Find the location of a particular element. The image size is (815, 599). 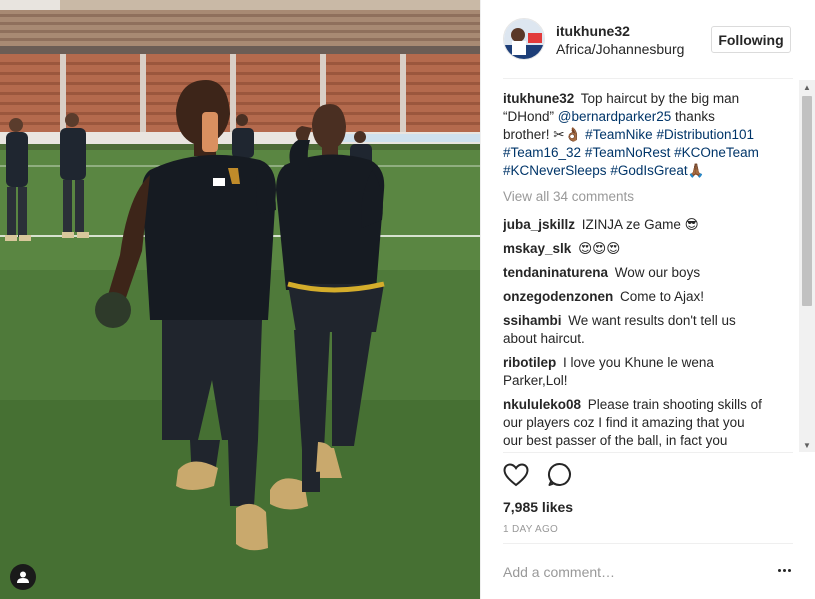

comment-username: mskay_slk is located at coordinates (537, 248).